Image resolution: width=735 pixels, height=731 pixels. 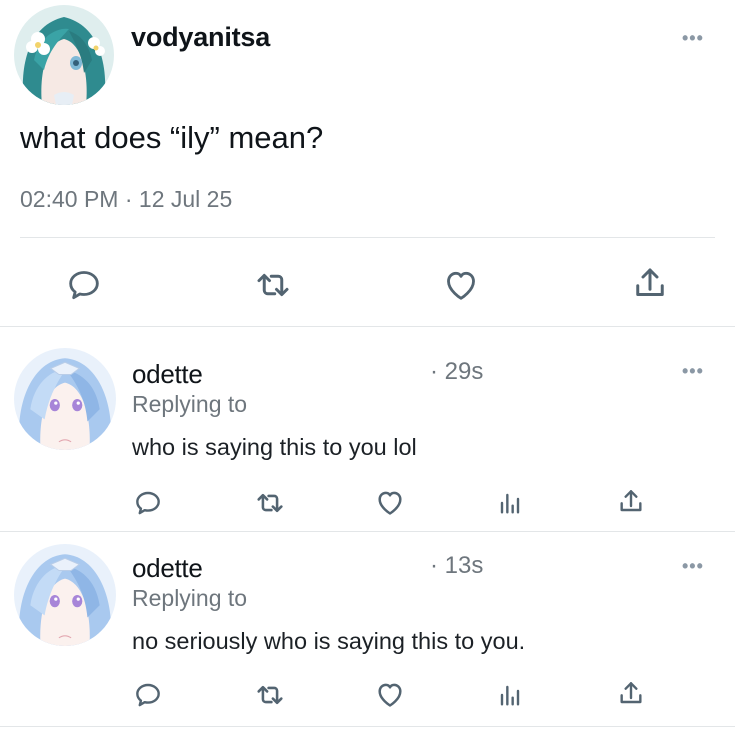 I want to click on main-tweet-date: 12 Jul 25, so click(x=185, y=199).